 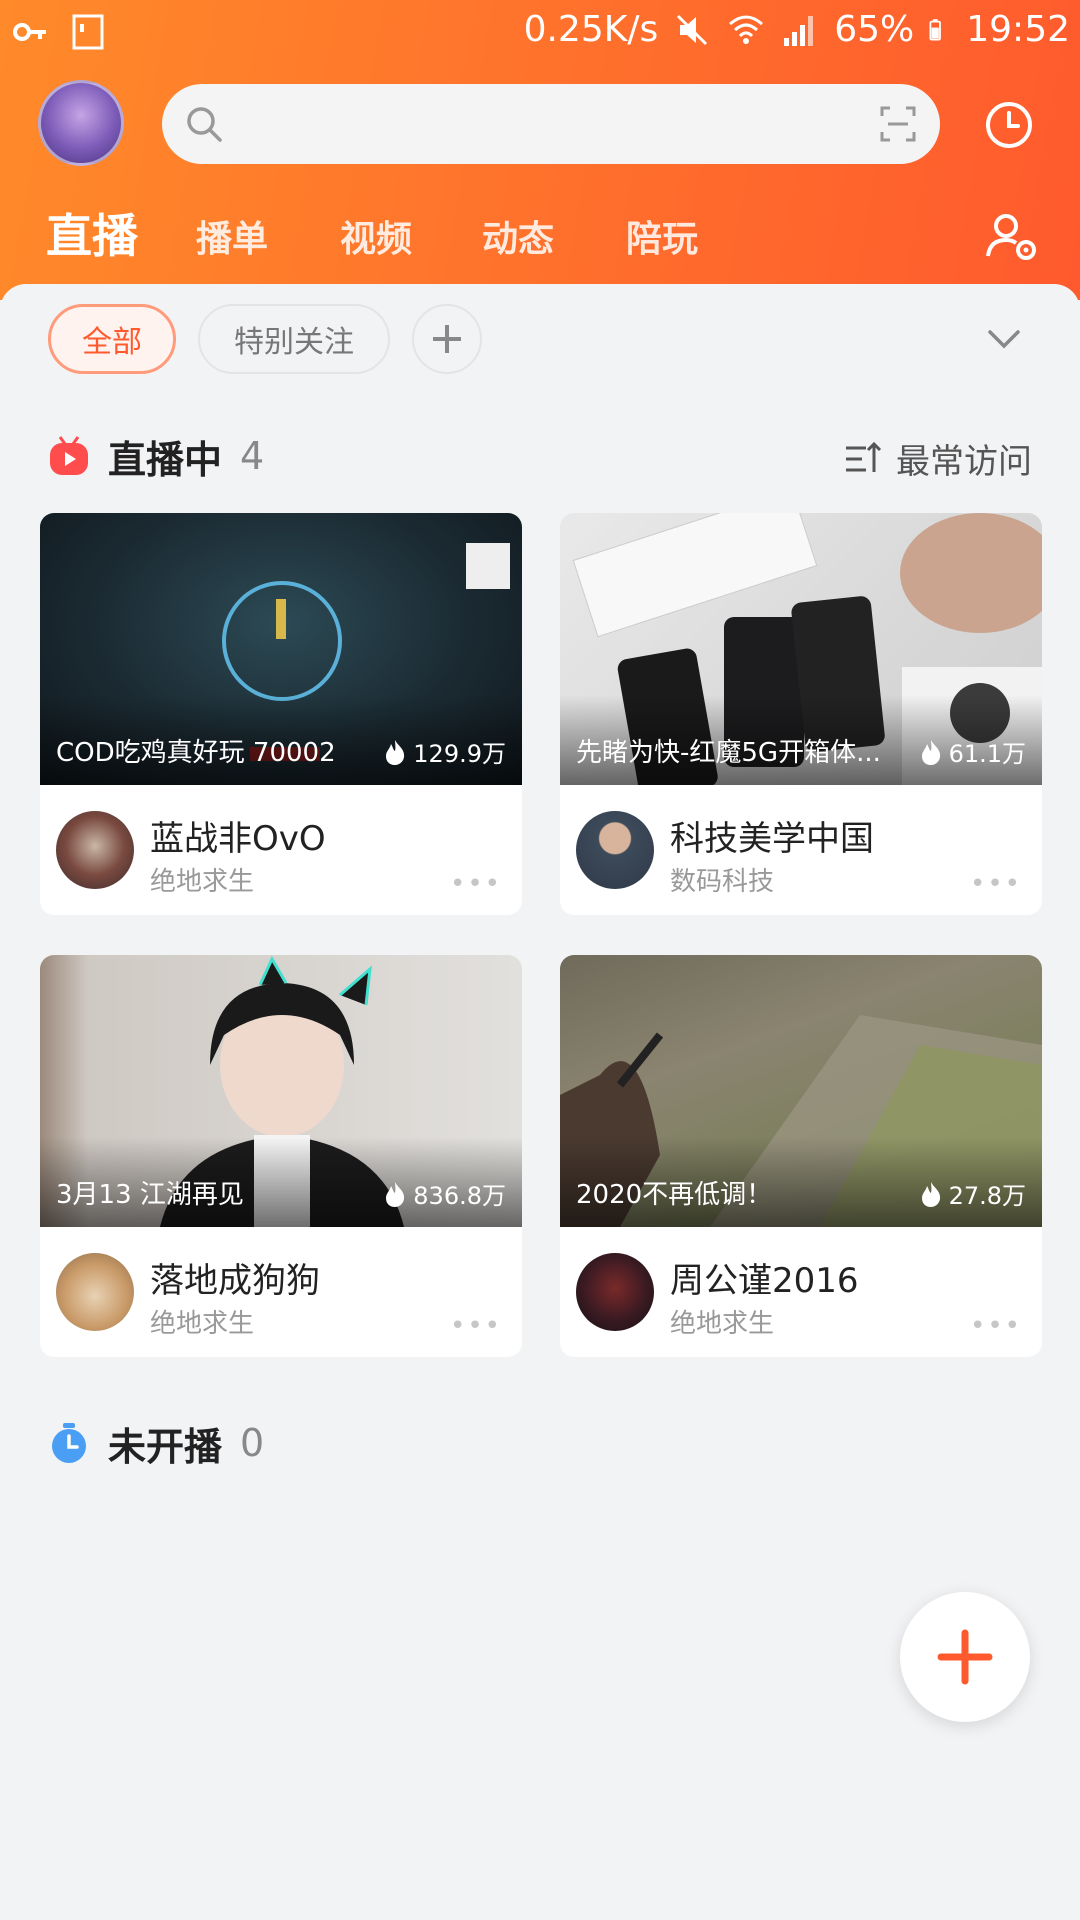 I want to click on live-card: COD吃鸡真好玩 70002 129.9万 蓝战非OvO 绝地求生 •••, so click(x=281, y=714).